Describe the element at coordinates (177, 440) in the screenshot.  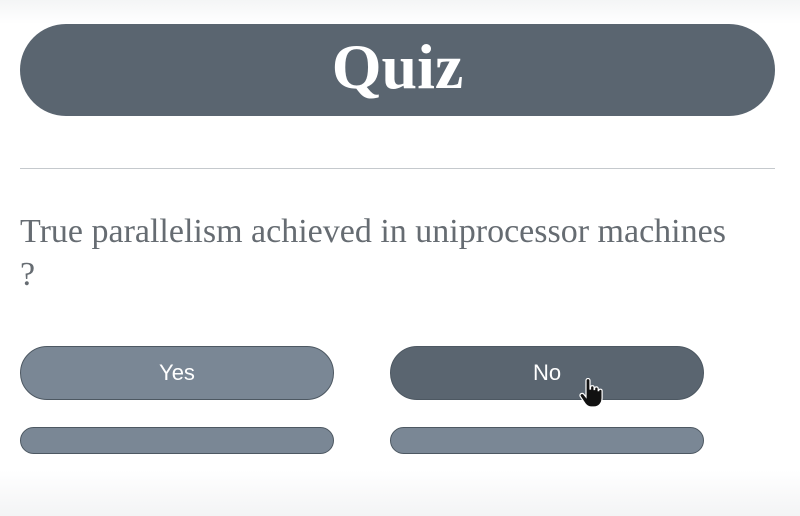
I see `option-placeholder-left` at that location.